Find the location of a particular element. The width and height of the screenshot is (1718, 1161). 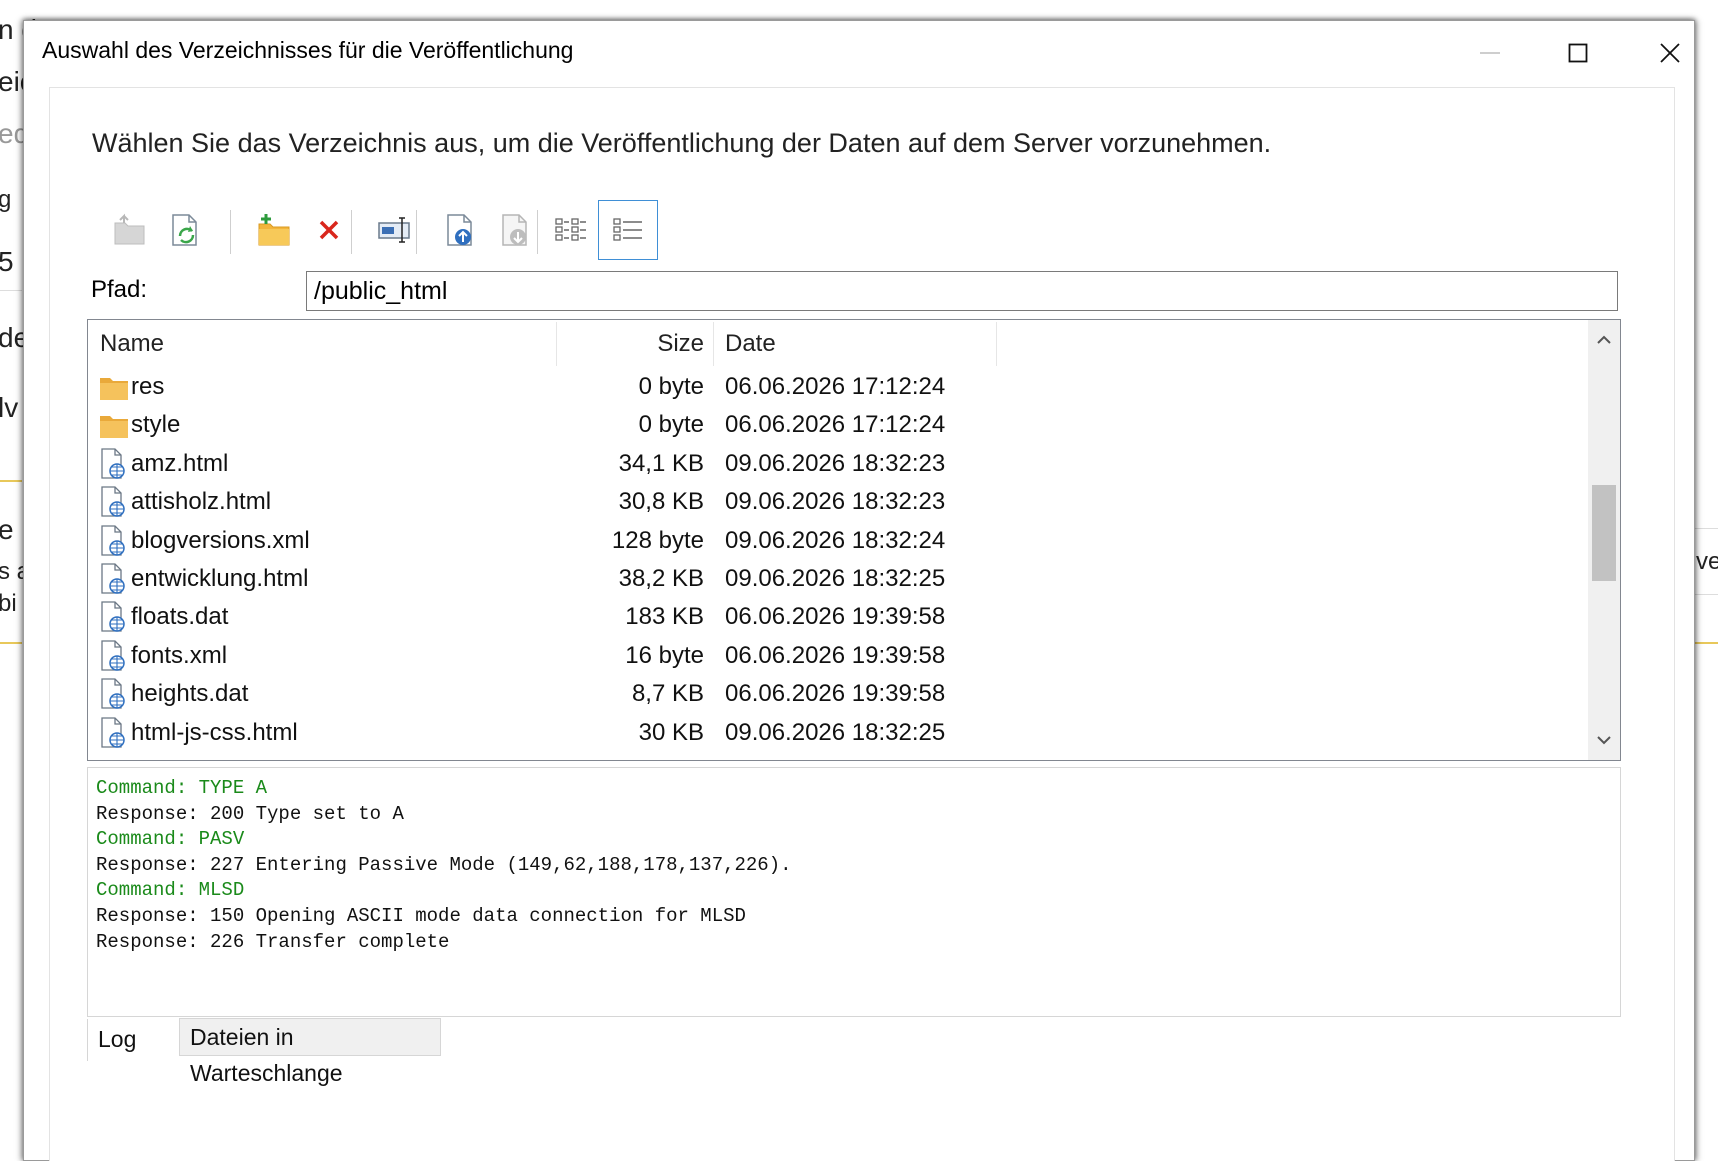

new-folder-button is located at coordinates (274, 230).